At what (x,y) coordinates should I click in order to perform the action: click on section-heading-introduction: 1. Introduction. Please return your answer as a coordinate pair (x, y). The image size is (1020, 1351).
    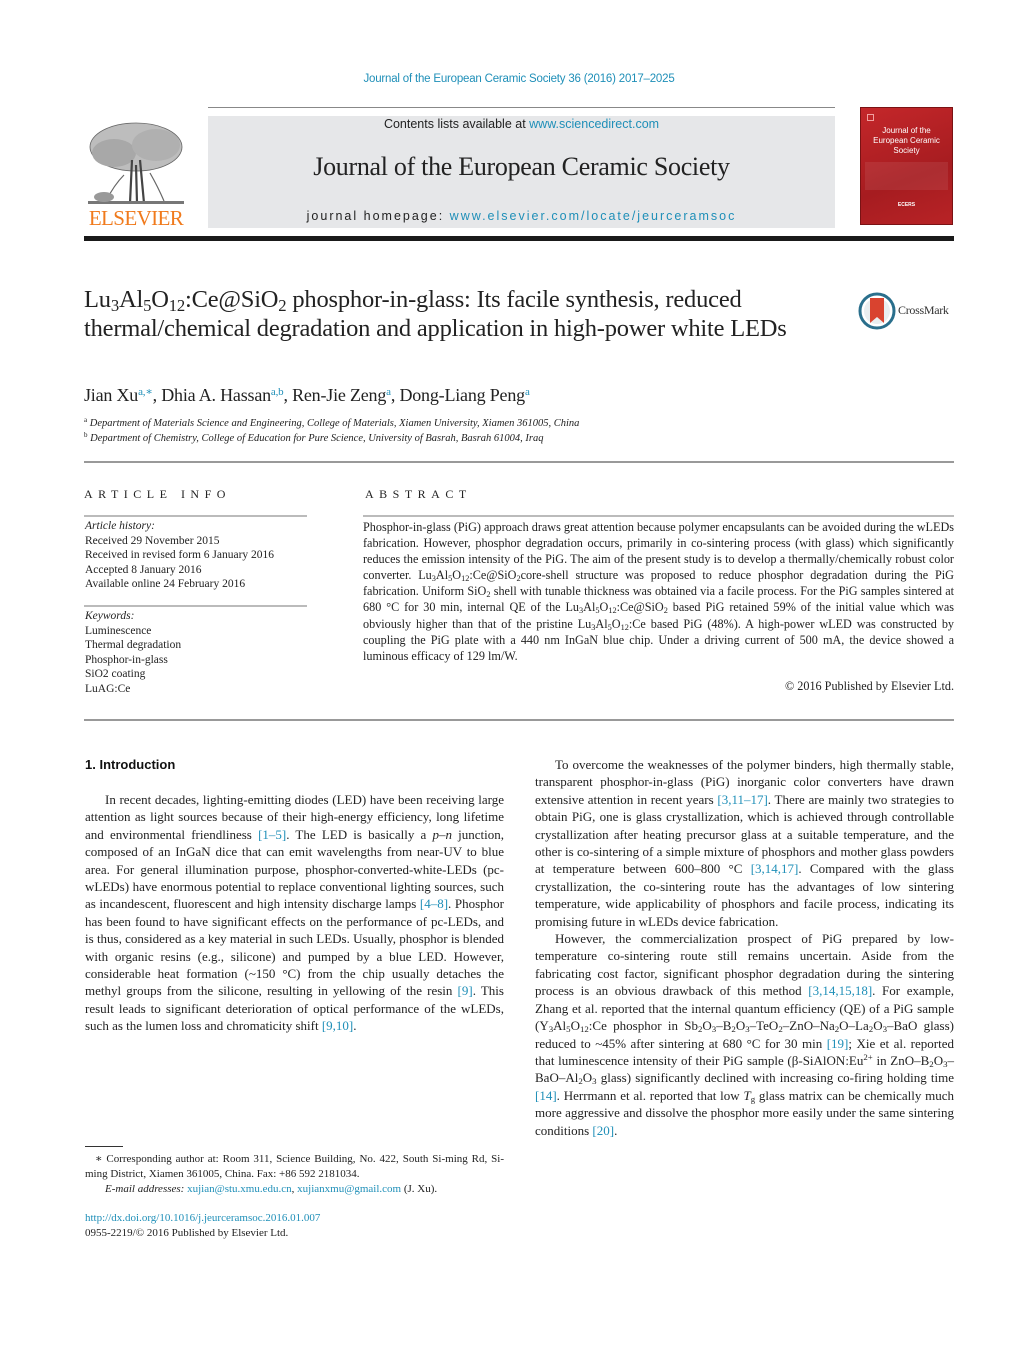
    Looking at the image, I should click on (130, 764).